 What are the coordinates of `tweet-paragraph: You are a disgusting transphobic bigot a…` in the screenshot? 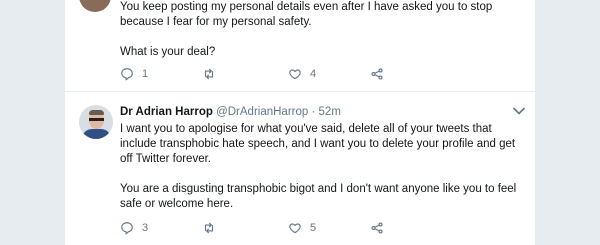 It's located at (318, 196).